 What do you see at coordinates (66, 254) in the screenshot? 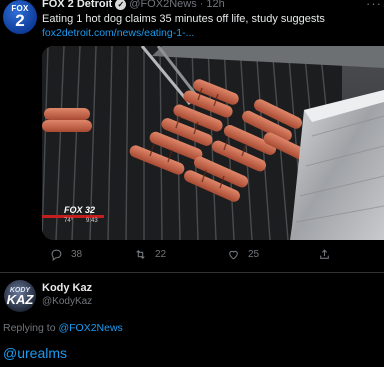
I see `reply-button: 38` at bounding box center [66, 254].